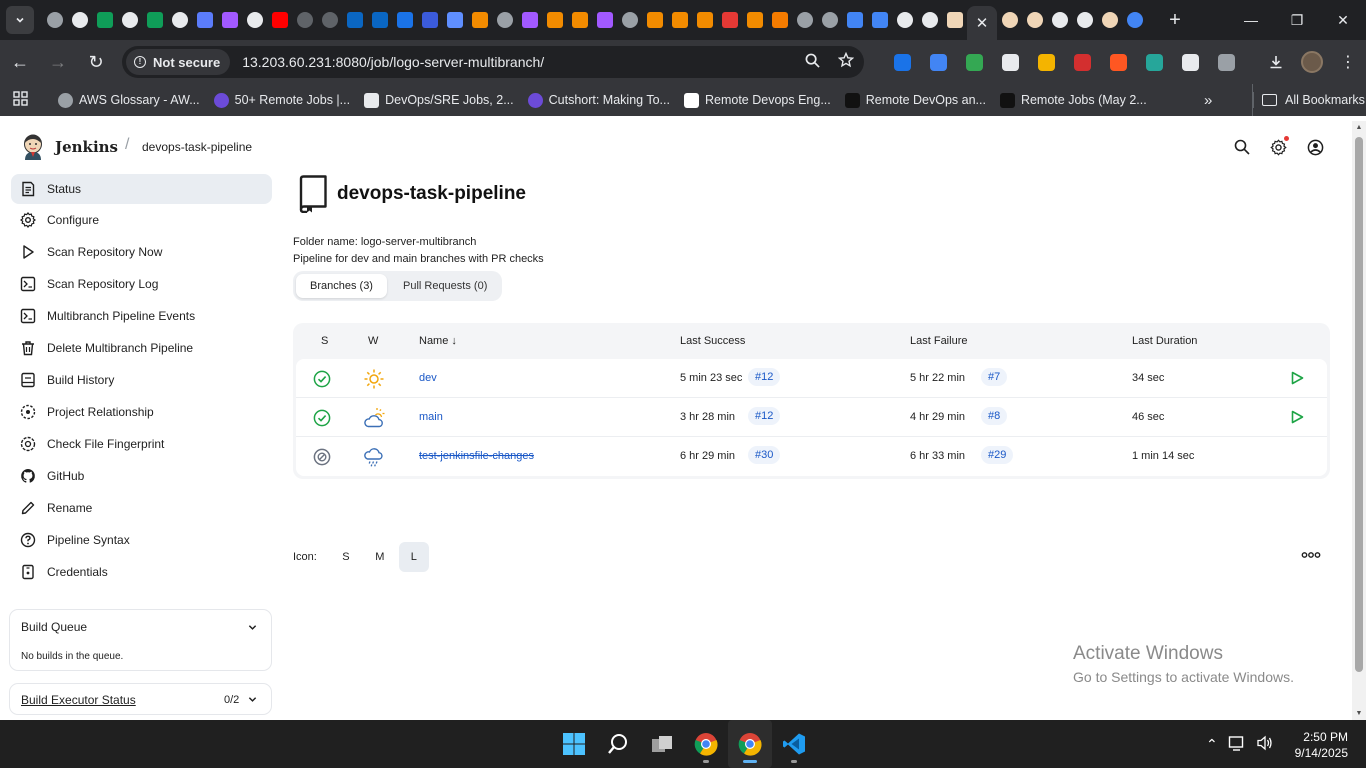  I want to click on sidebar-item-configure: Configure, so click(141, 220).